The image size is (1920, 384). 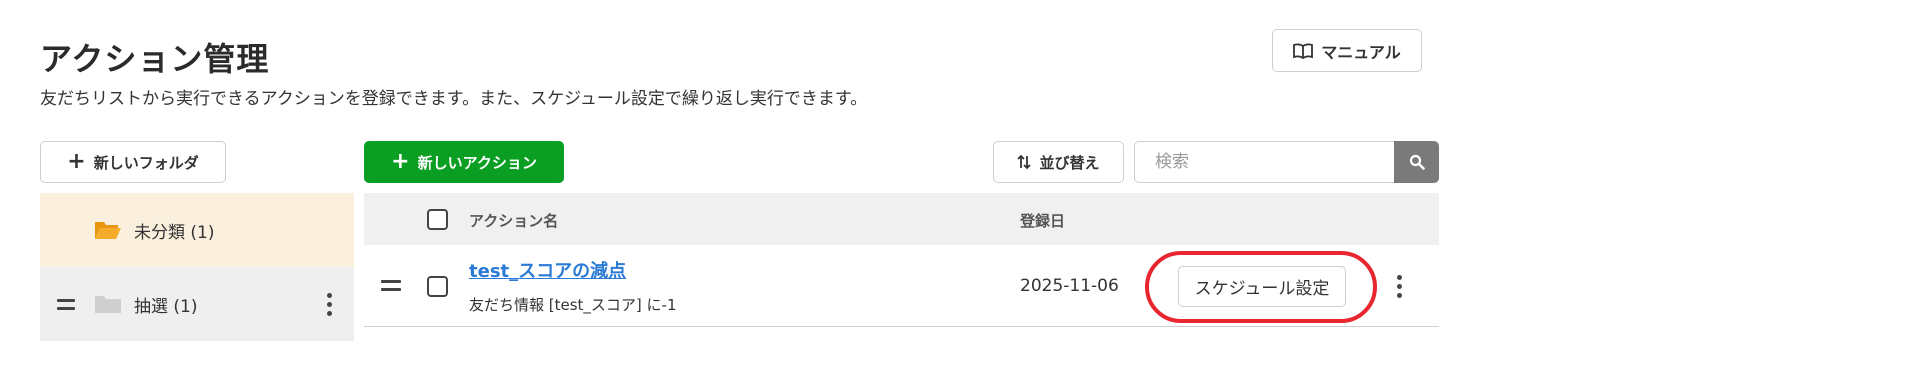 I want to click on folder-item-uncategorized: 未分類 (1), so click(x=197, y=230).